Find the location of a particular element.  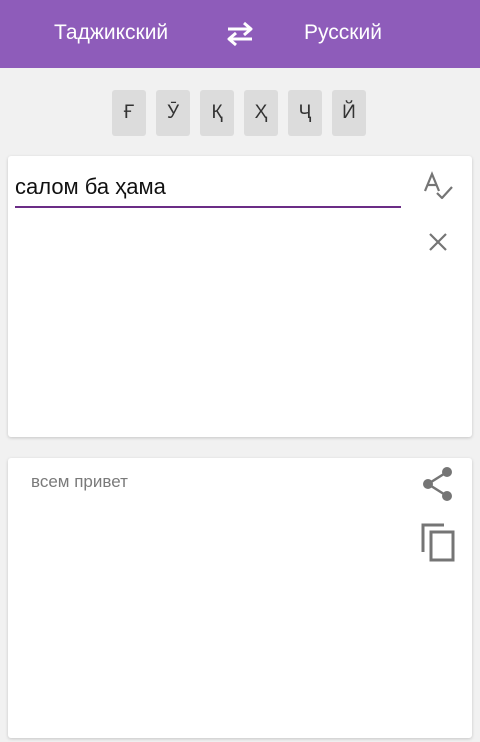

key-q: Қ is located at coordinates (217, 113).